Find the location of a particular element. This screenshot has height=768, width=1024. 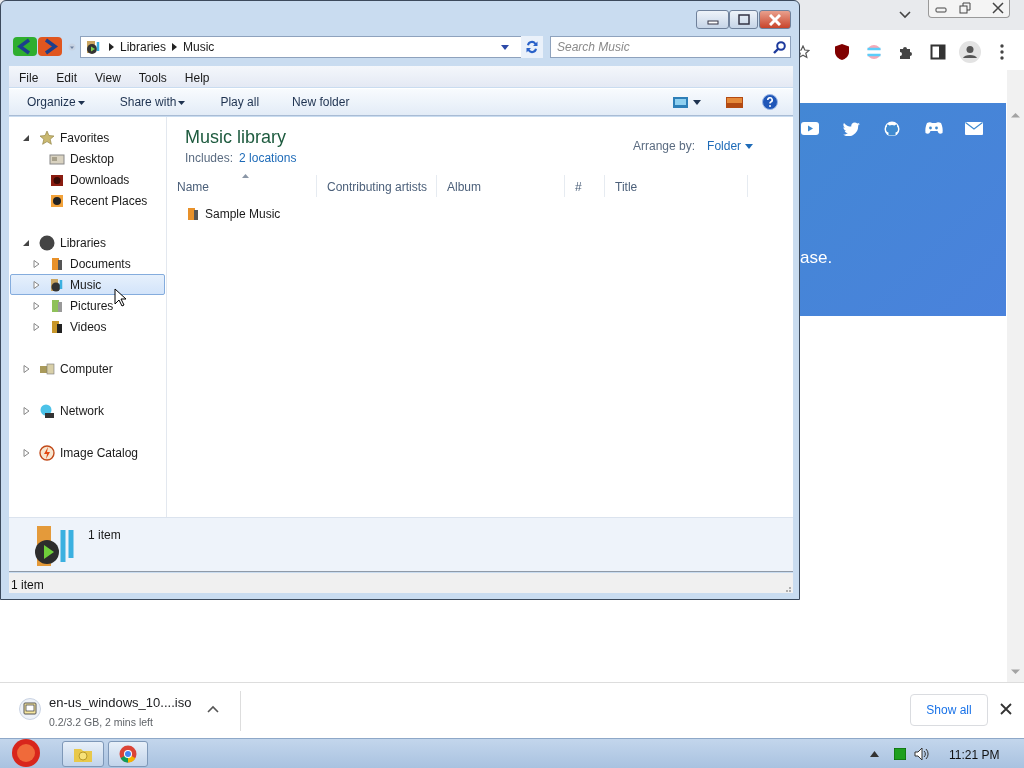

tree-item: Desktop is located at coordinates (87, 158).